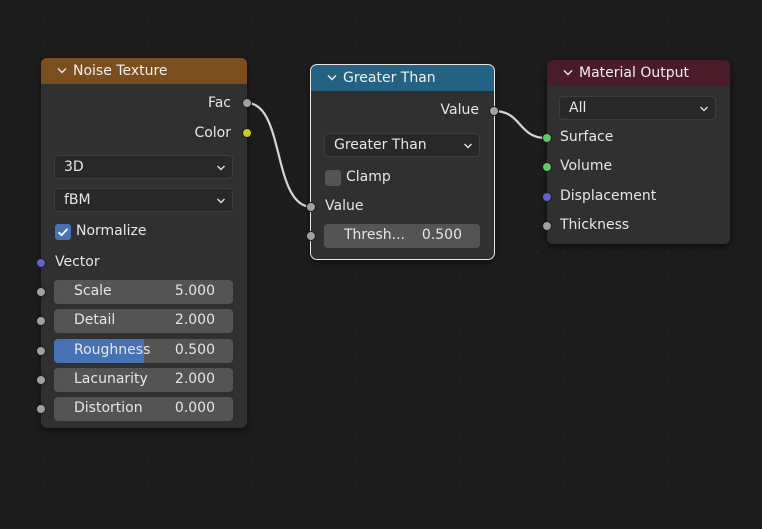  Describe the element at coordinates (143, 409) in the screenshot. I see `distortion-field: Distortion 0.000` at that location.